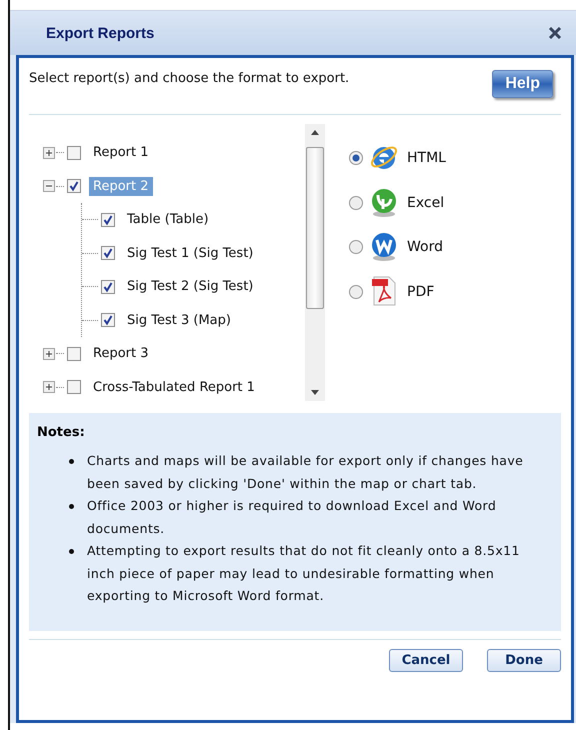  Describe the element at coordinates (426, 660) in the screenshot. I see `dialog-button: Cancel` at that location.